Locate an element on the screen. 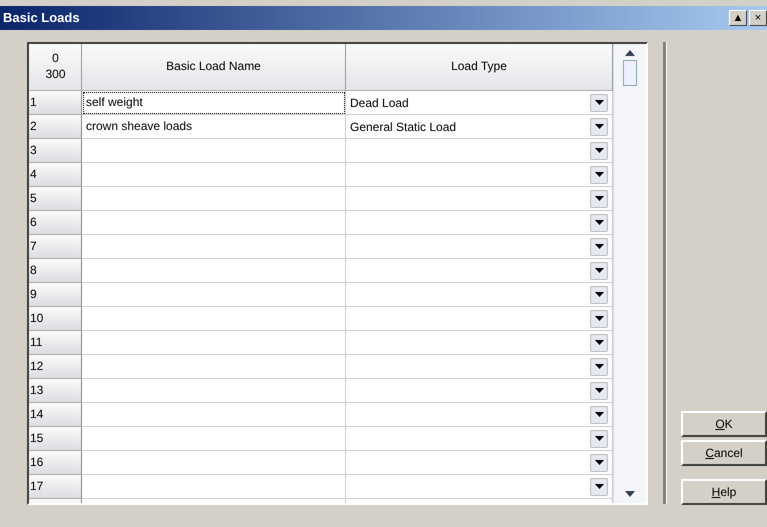  row-header: 11 is located at coordinates (55, 343).